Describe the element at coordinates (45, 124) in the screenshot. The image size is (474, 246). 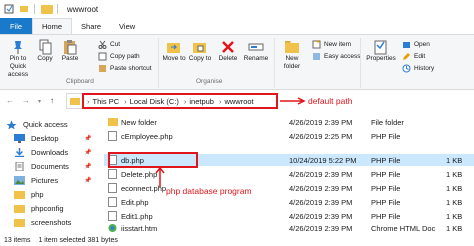
I see `nav-item-label: Quick access` at that location.